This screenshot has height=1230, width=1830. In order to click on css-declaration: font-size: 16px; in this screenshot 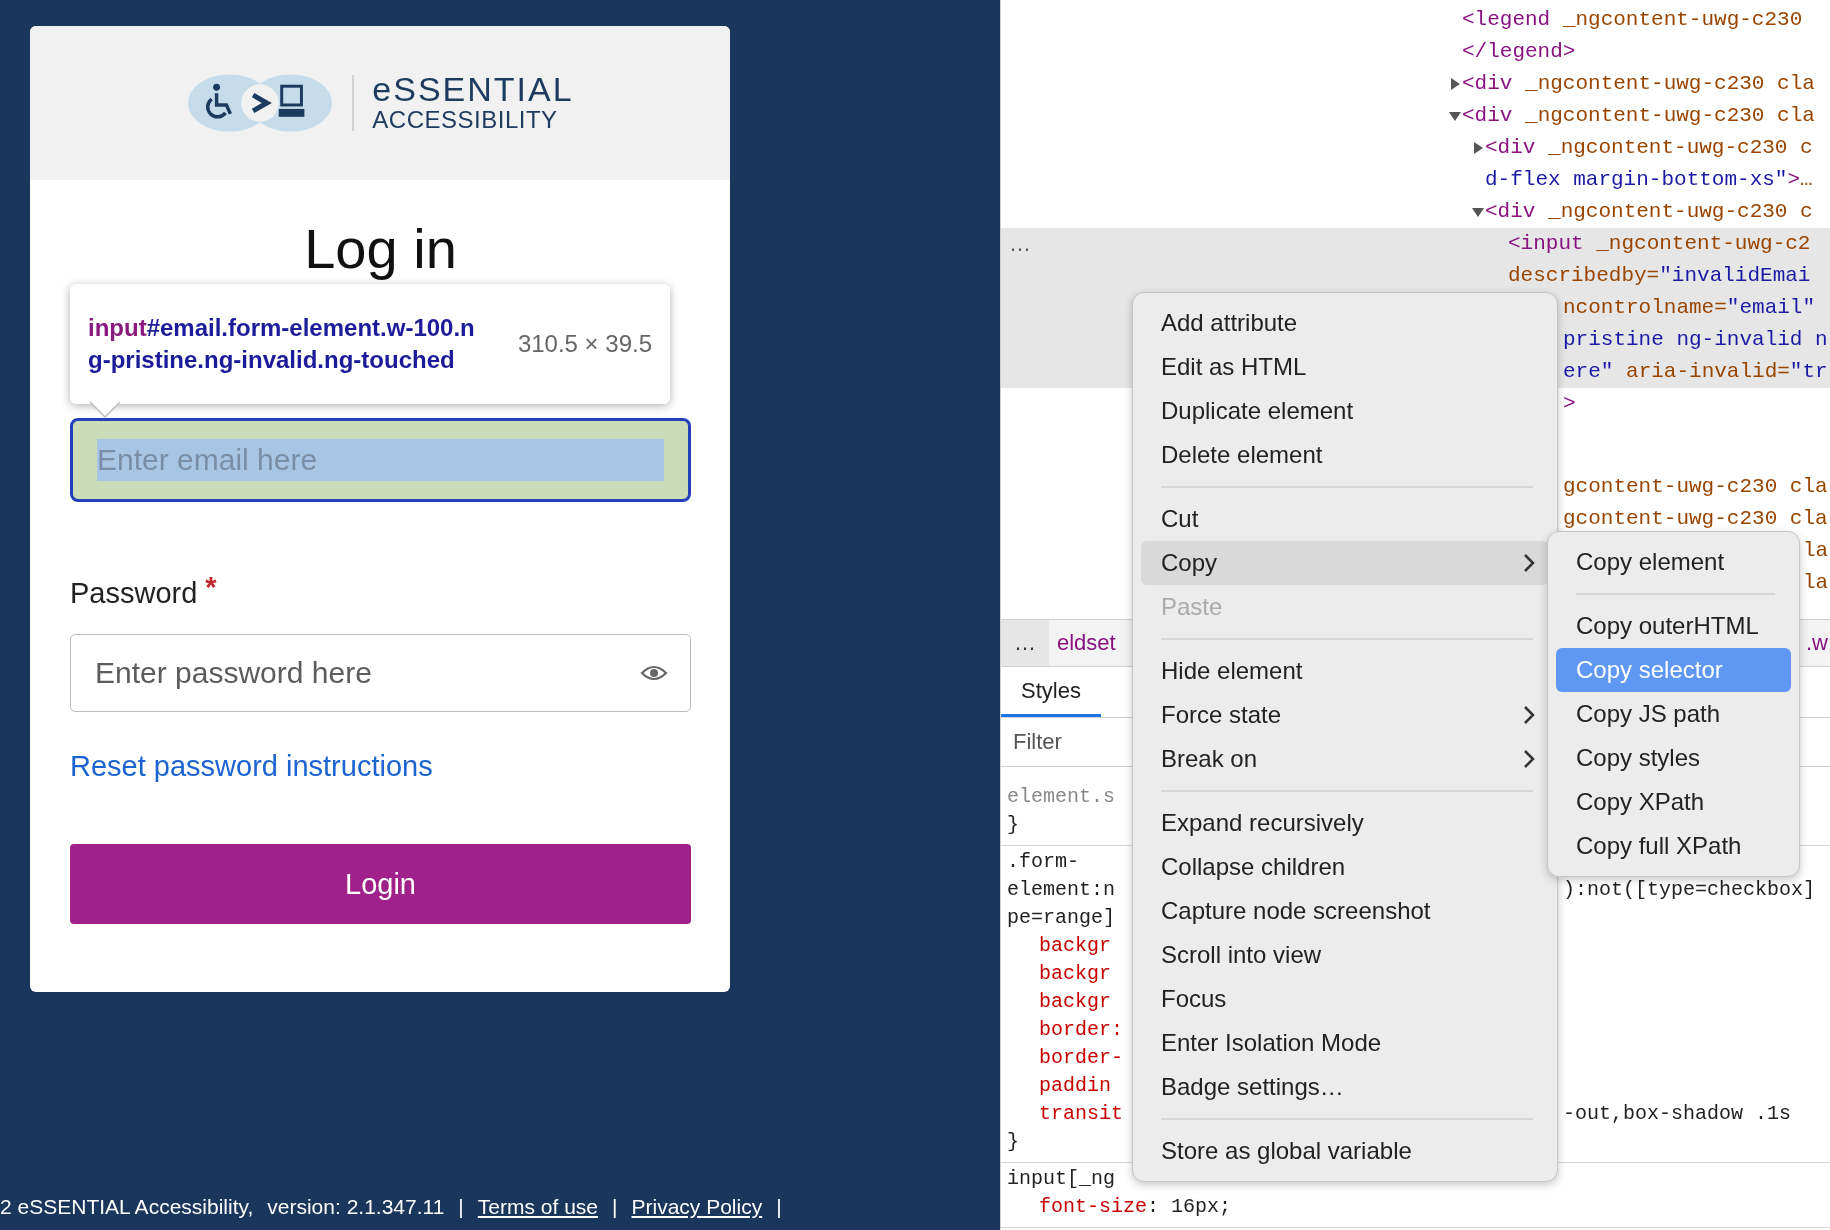, I will do `click(1135, 1207)`.